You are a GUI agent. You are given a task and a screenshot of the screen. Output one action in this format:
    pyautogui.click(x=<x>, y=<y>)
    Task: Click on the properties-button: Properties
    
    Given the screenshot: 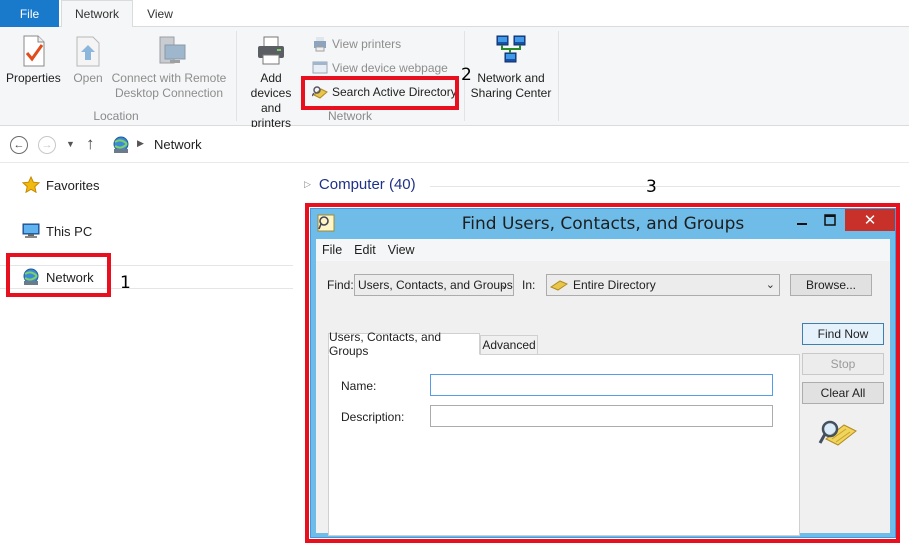 What is the action you would take?
    pyautogui.click(x=33, y=59)
    